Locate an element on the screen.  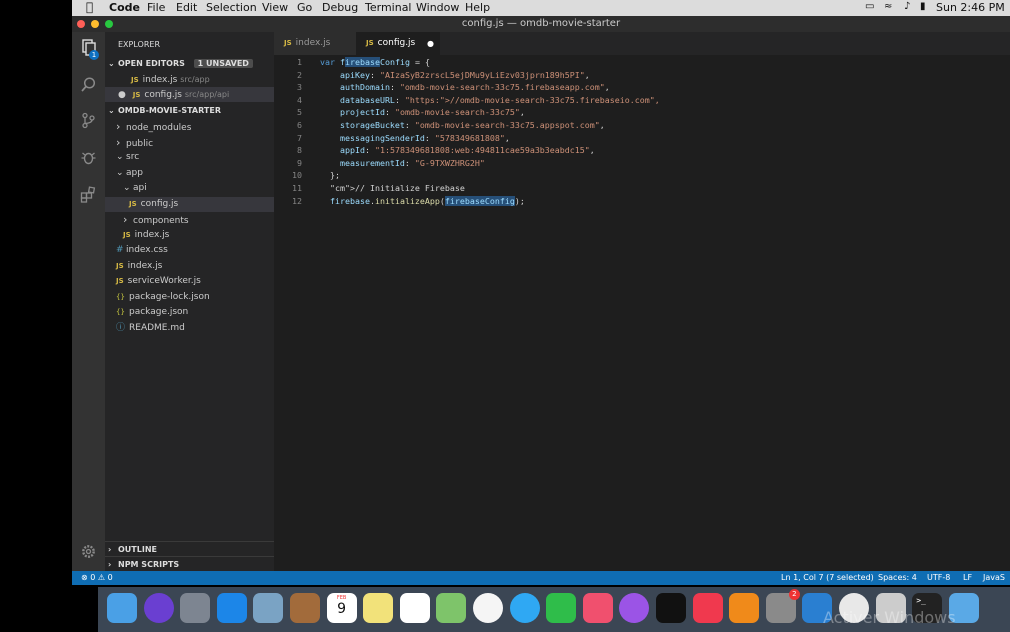
system-preferences-icon: 2 is located at coordinates (782, 606).